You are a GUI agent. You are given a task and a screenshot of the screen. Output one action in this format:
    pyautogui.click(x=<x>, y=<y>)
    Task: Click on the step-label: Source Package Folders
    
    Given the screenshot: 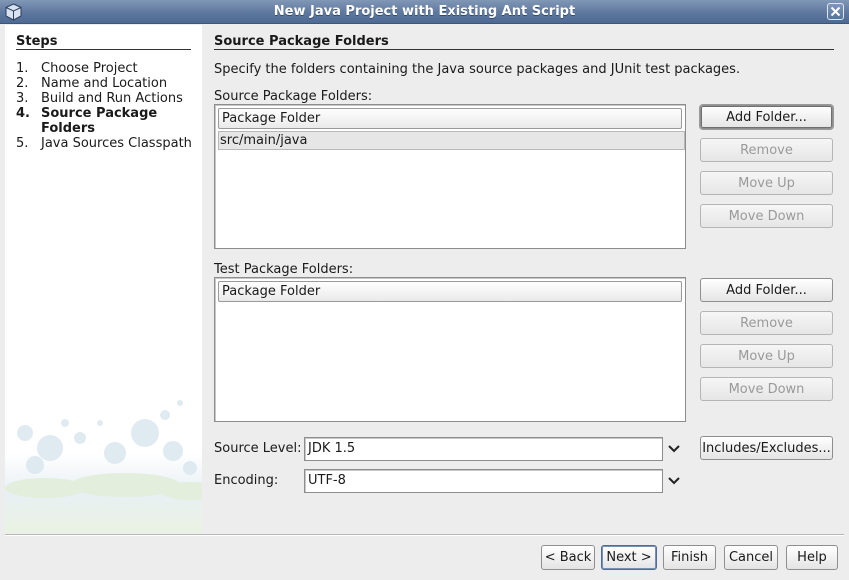 What is the action you would take?
    pyautogui.click(x=99, y=121)
    